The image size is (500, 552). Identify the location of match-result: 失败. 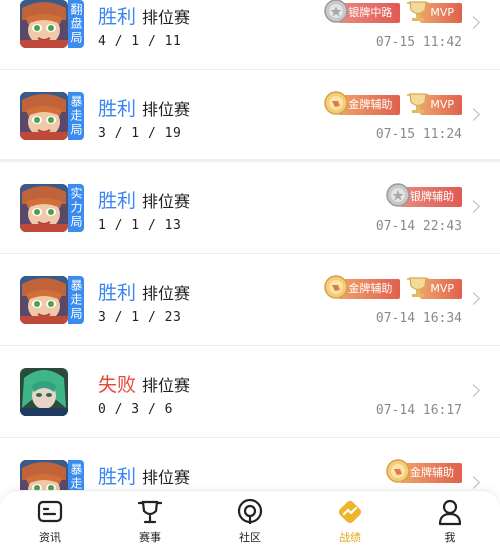
(117, 385).